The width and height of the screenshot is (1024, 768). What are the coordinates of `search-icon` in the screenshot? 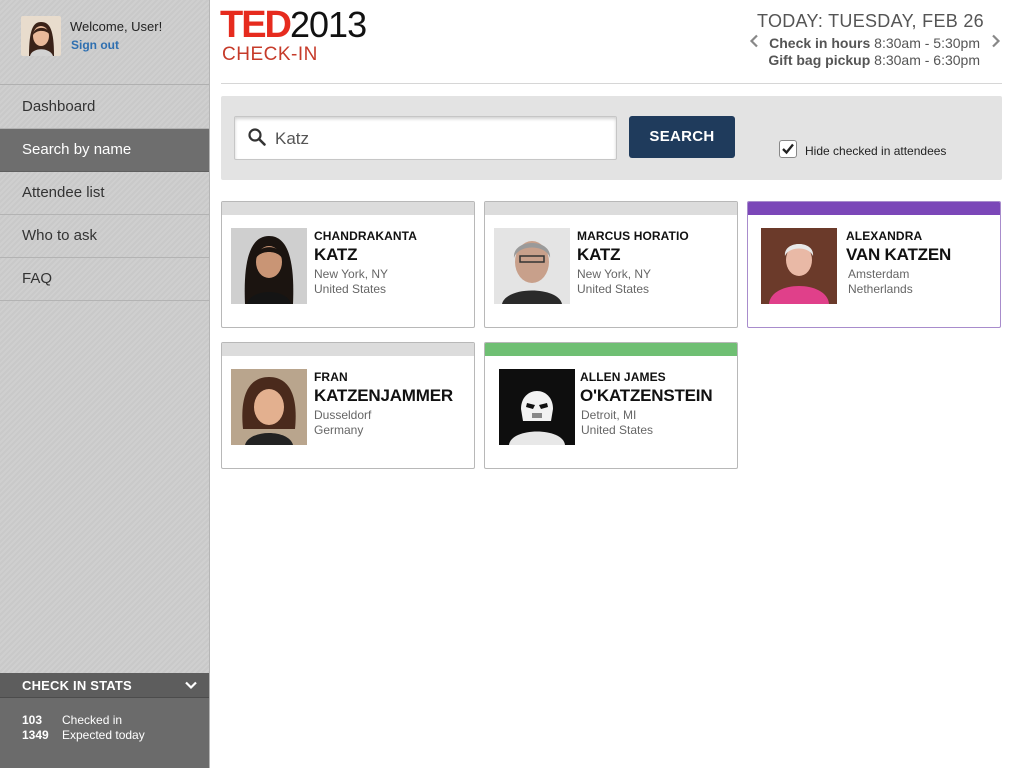 It's located at (257, 137).